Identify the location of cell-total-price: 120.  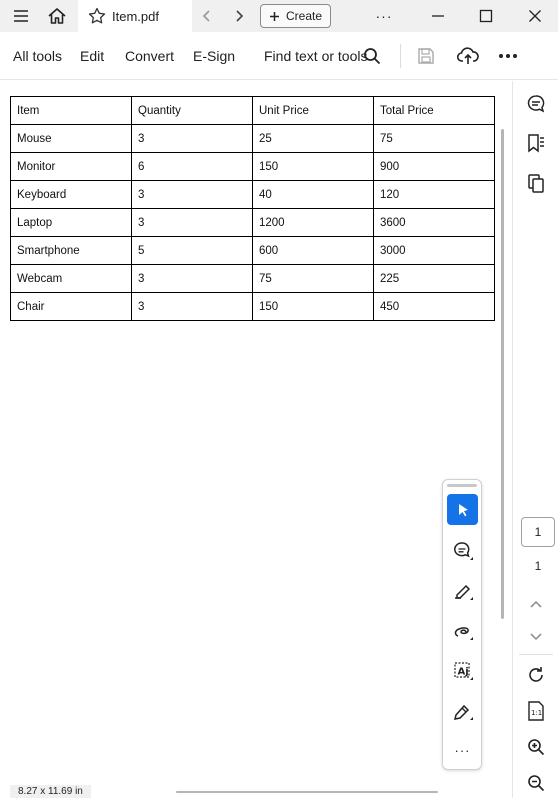
(434, 194).